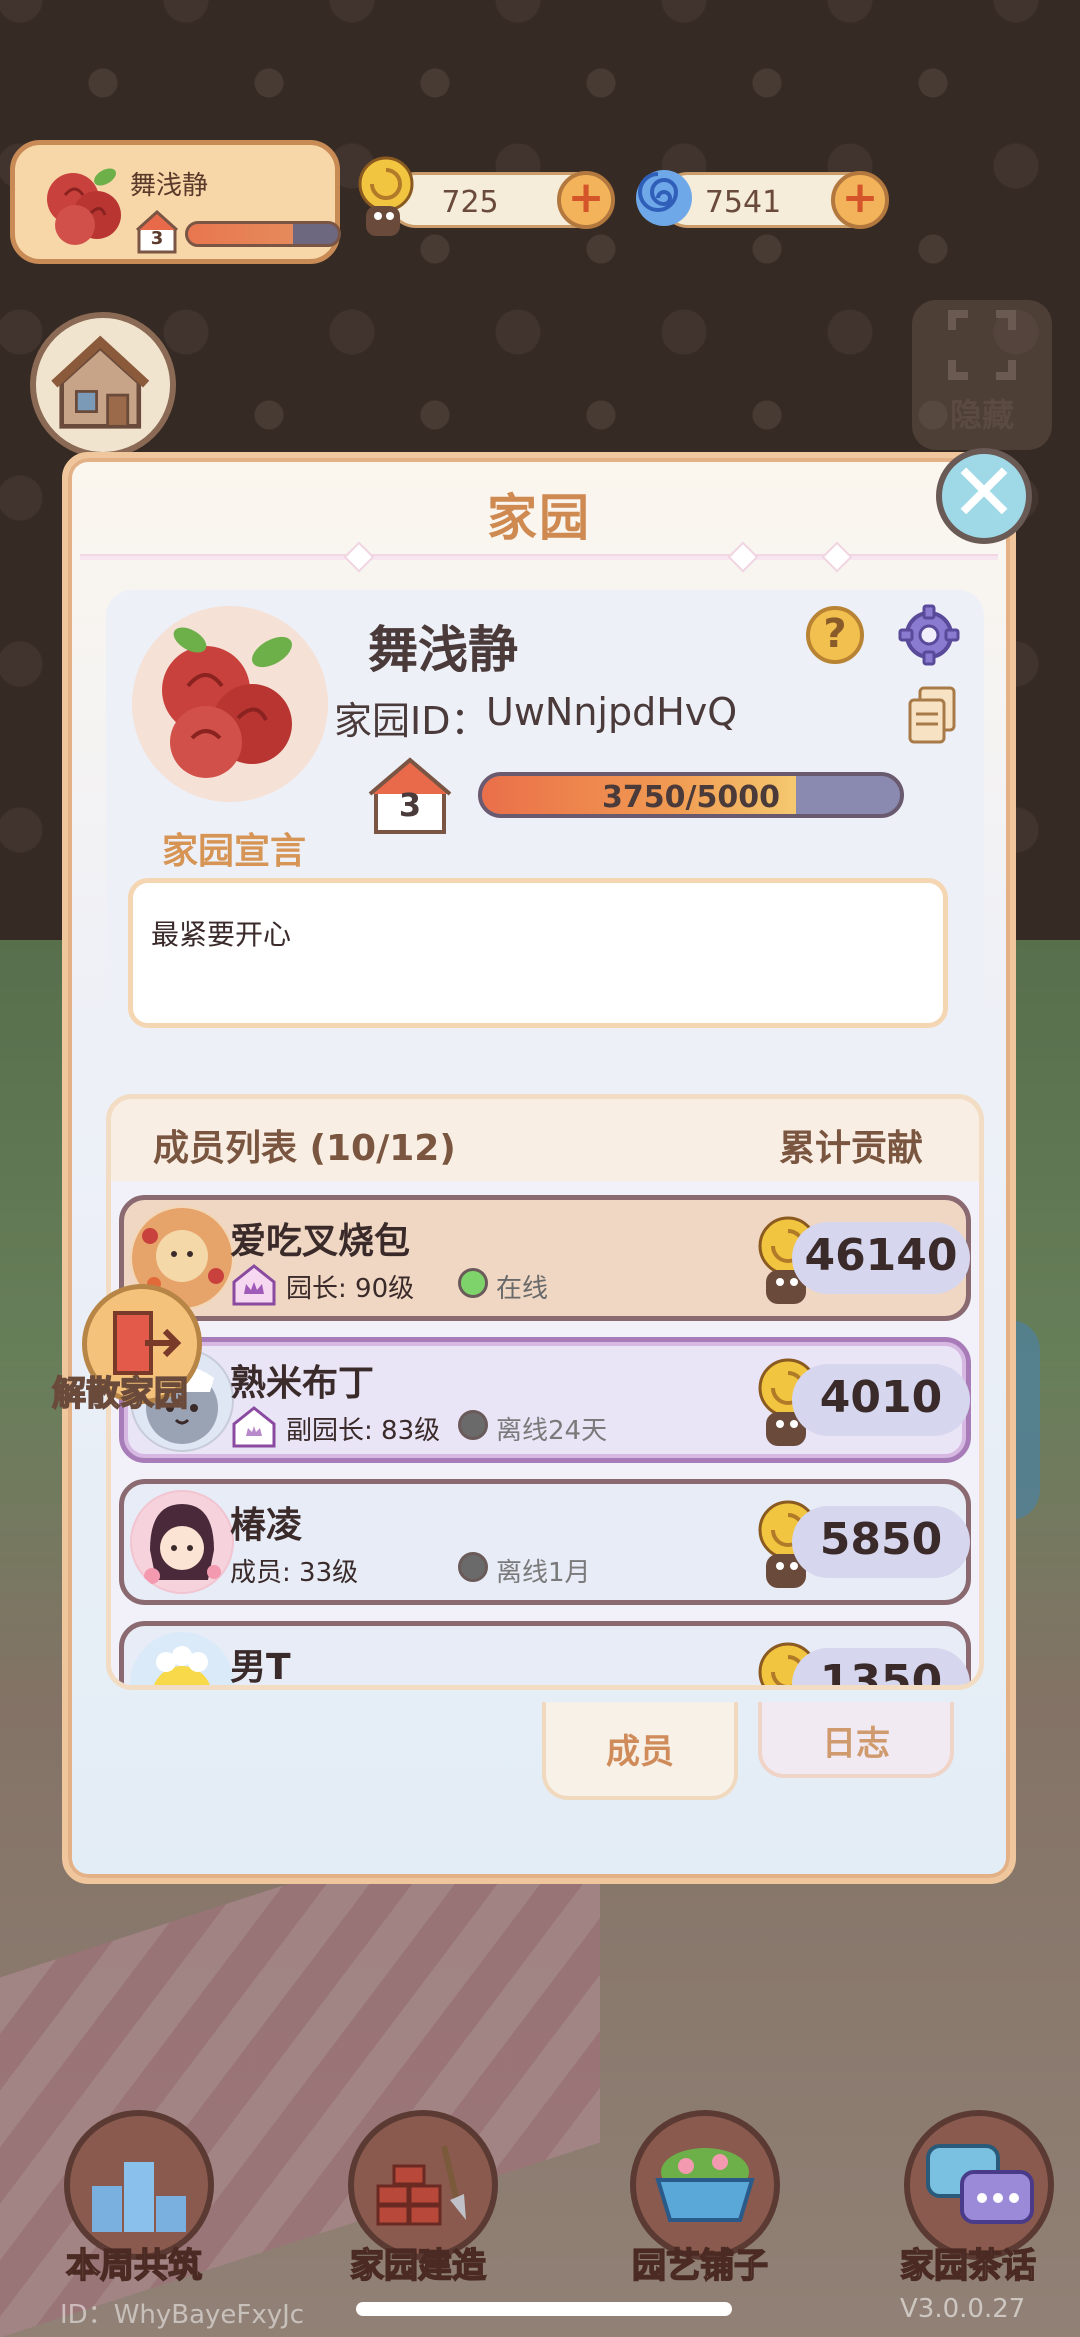 The height and width of the screenshot is (2337, 1080). What do you see at coordinates (545, 1258) in the screenshot?
I see `member-row: 爱吃叉烧包 园长: 90级 在线 46140` at bounding box center [545, 1258].